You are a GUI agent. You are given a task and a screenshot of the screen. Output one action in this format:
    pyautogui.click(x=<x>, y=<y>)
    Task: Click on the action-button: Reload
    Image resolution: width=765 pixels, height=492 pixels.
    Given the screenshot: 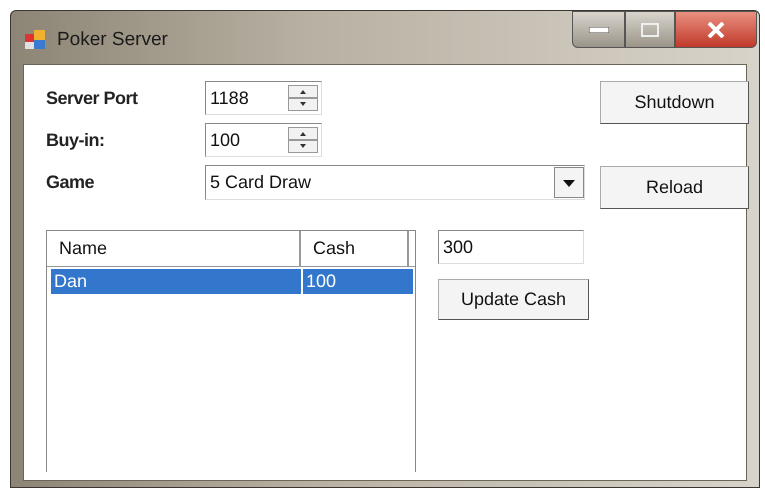 What is the action you would take?
    pyautogui.click(x=674, y=187)
    